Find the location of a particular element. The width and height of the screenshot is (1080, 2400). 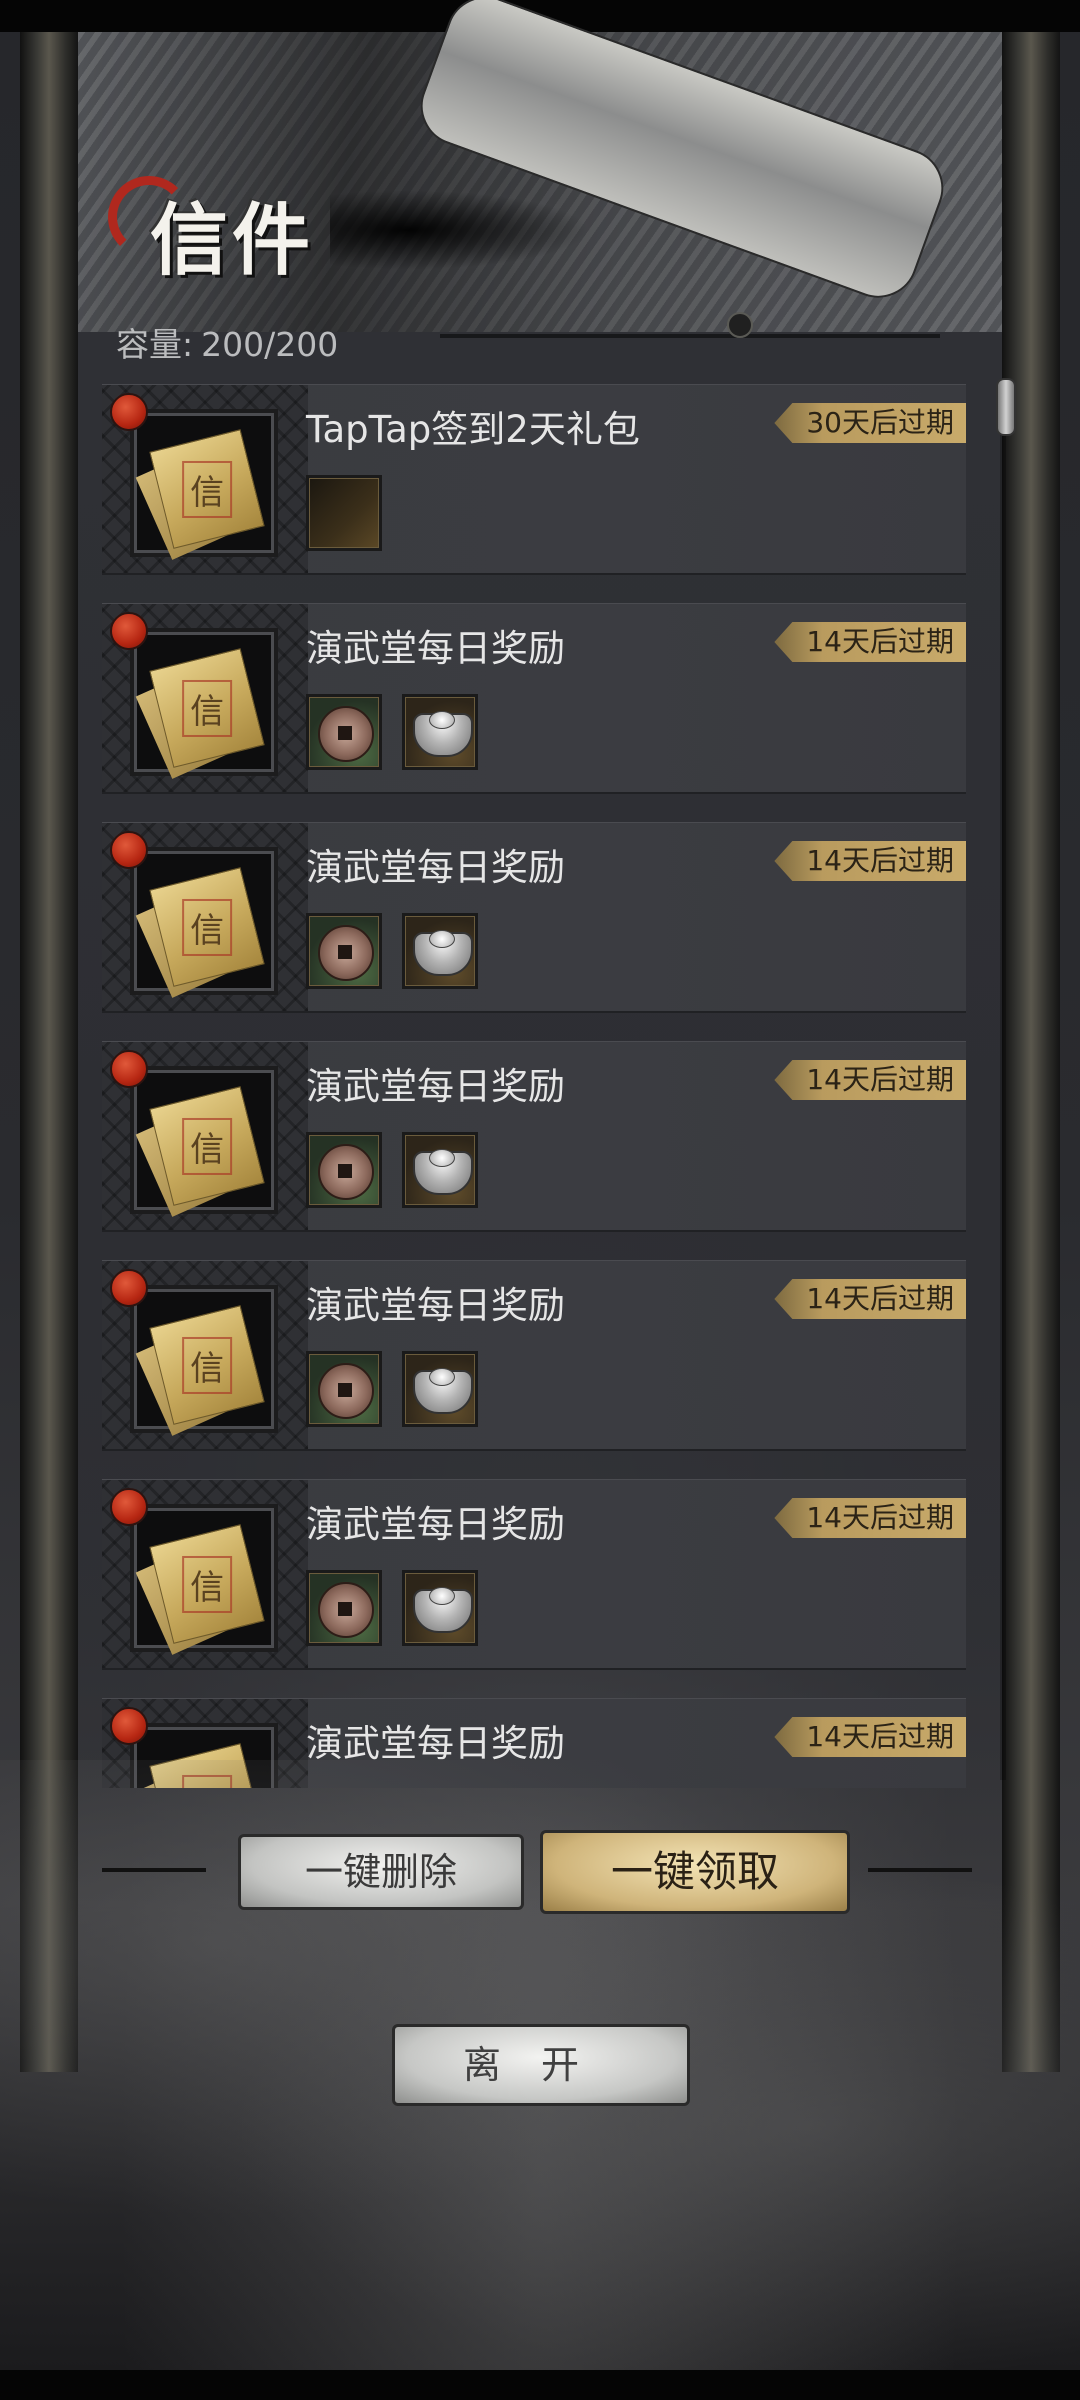

button-divider-right is located at coordinates (920, 1870).